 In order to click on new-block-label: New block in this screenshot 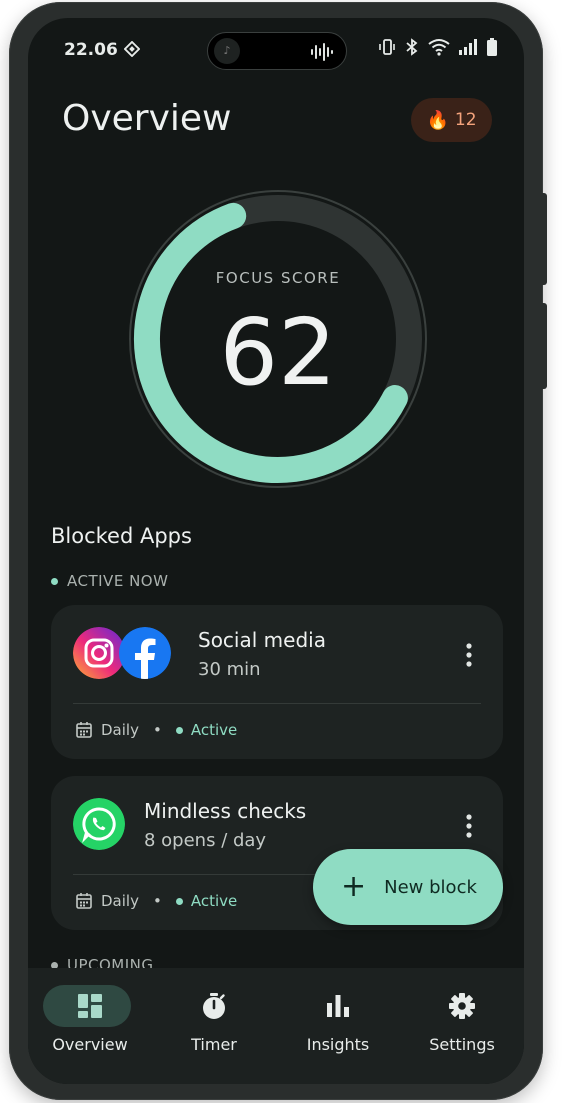, I will do `click(430, 887)`.